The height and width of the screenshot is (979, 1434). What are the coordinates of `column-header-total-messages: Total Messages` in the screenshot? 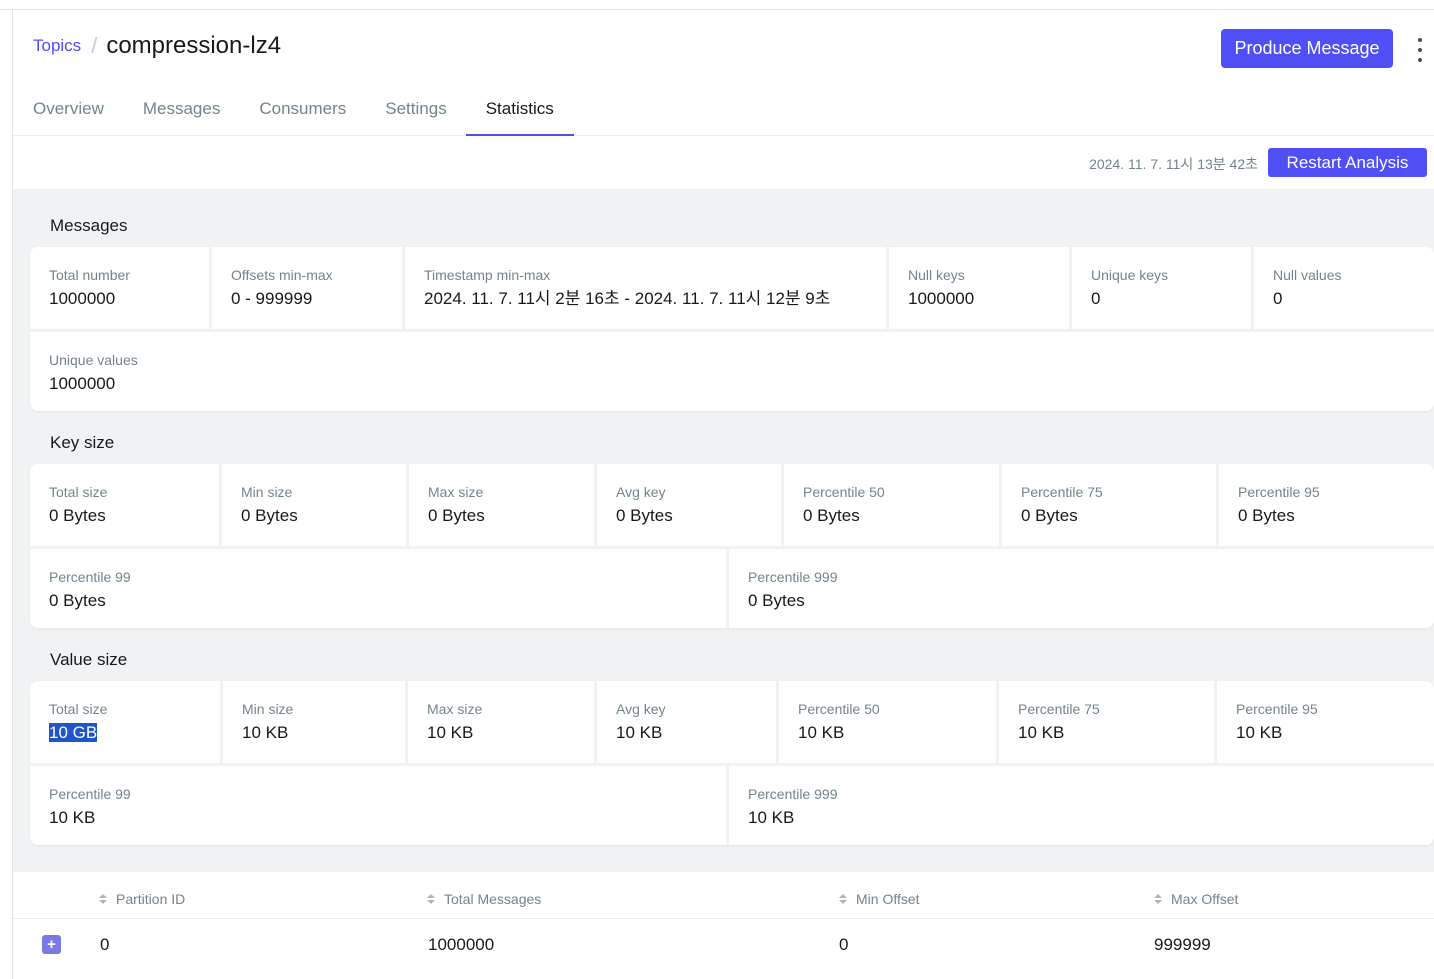 It's located at (484, 899).